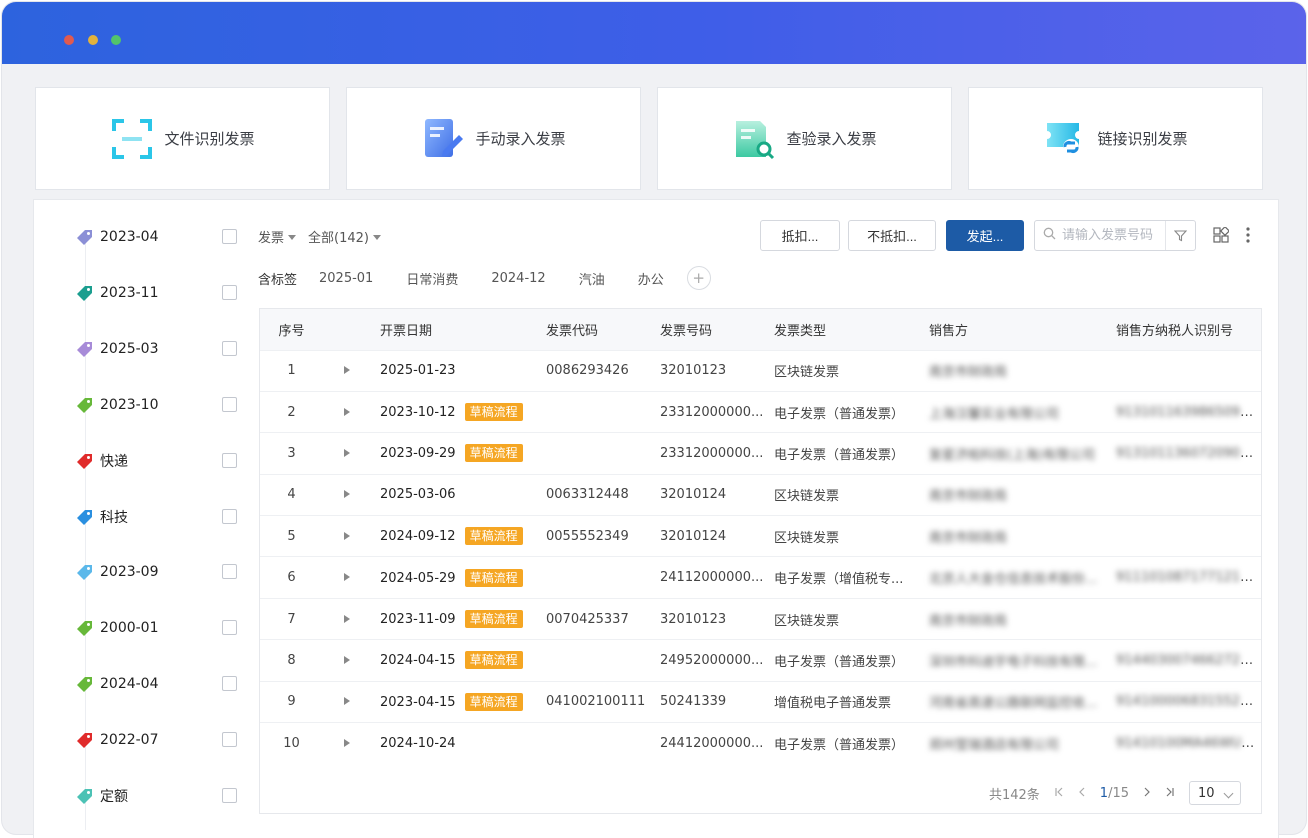 The height and width of the screenshot is (838, 1308). I want to click on column-header: 销售方, so click(1012, 329).